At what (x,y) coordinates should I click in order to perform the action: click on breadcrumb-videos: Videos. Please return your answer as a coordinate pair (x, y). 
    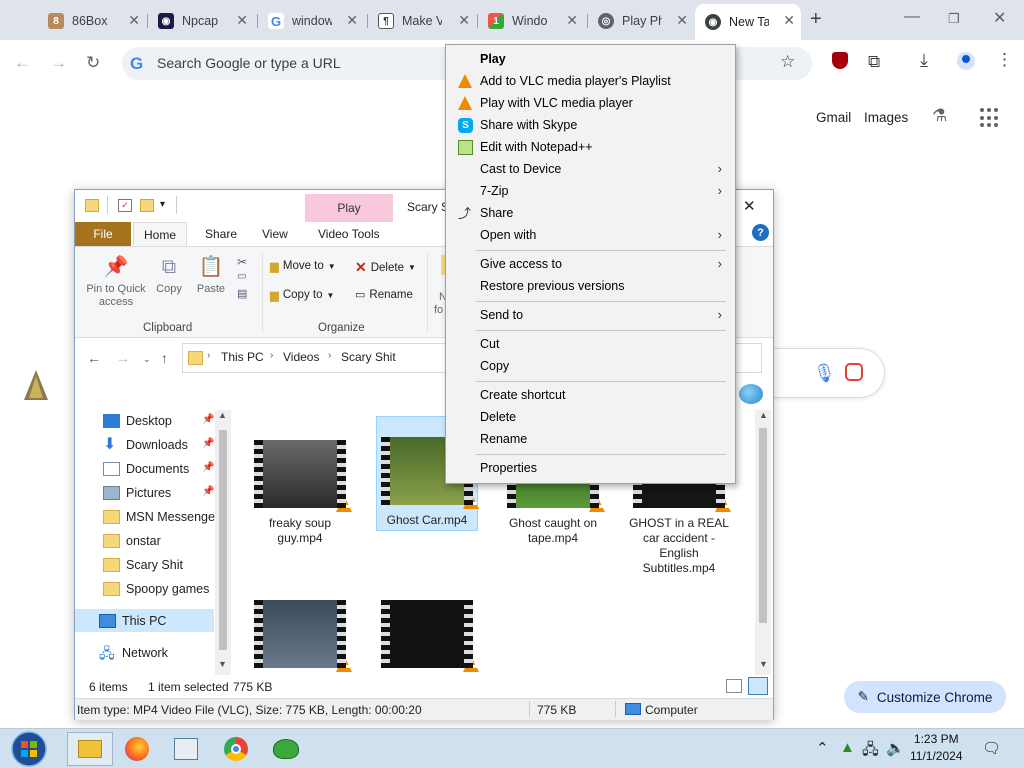
    Looking at the image, I should click on (301, 357).